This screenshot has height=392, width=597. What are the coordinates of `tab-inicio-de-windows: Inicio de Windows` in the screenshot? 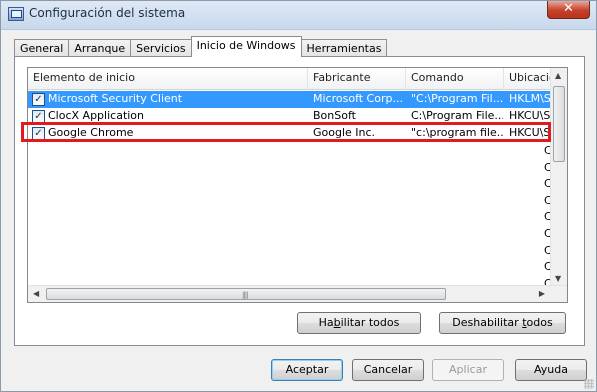 It's located at (246, 46).